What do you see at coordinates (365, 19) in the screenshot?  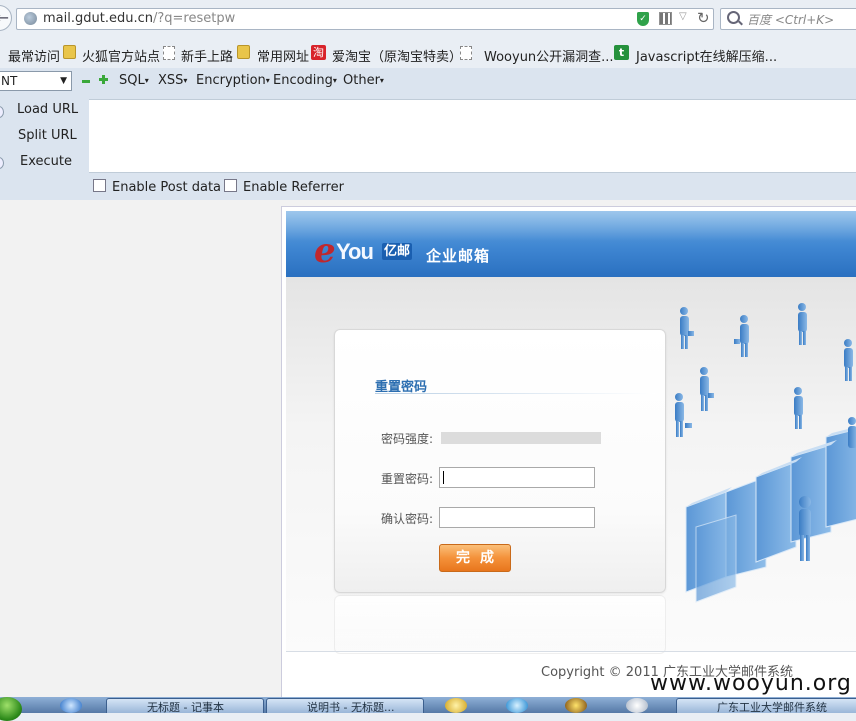 I see `address-bar: mail.gdut.edu.cn/?q=resetpw ✓ ▽ ↻` at bounding box center [365, 19].